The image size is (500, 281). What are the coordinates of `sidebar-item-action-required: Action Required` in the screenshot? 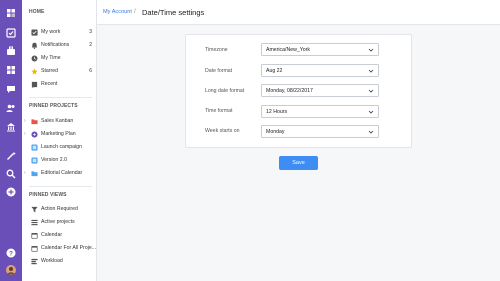 It's located at (59, 209).